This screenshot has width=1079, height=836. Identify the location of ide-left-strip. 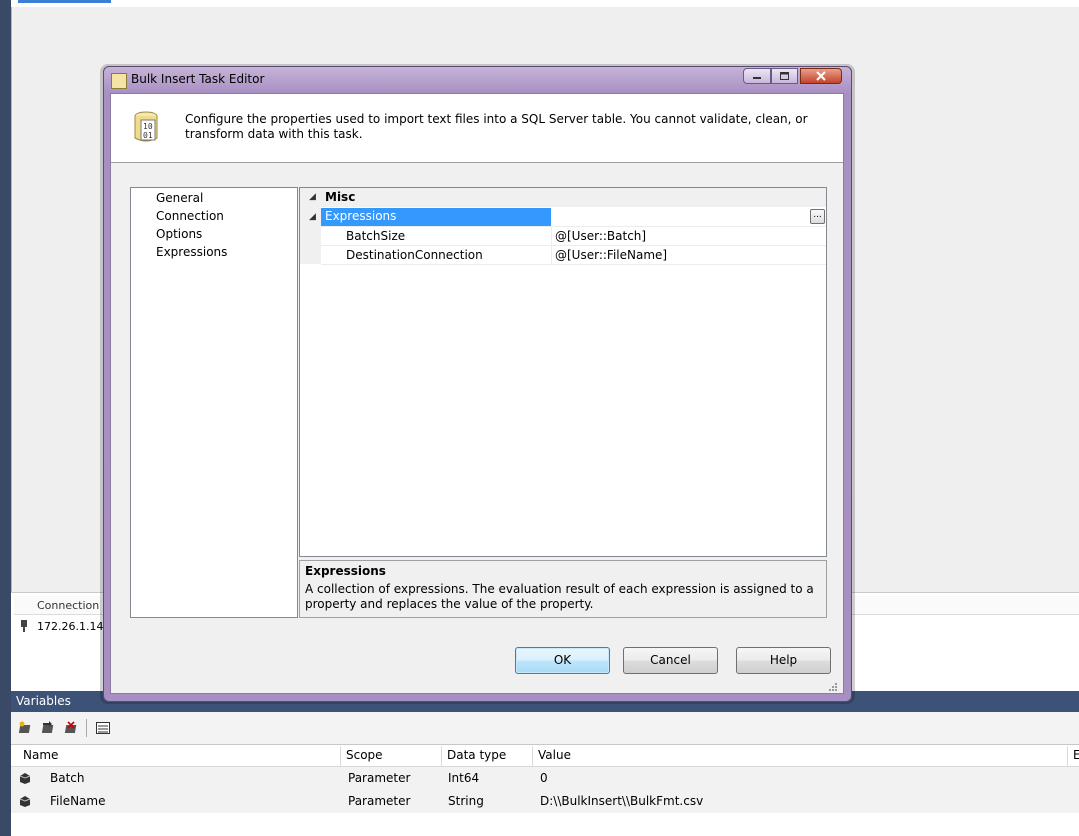
(5, 418).